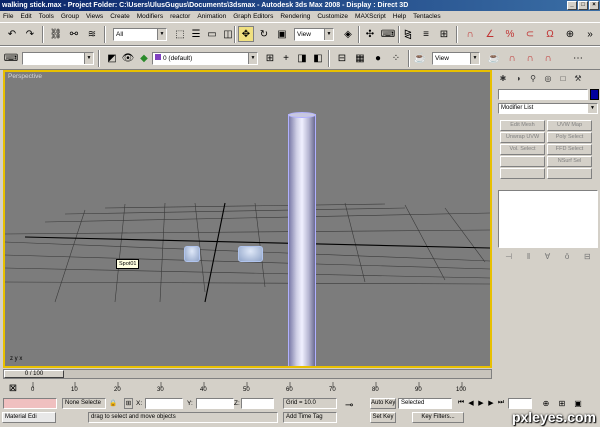 Image resolution: width=600 pixels, height=427 pixels. I want to click on zoom-all-icon: ⊞, so click(562, 403).